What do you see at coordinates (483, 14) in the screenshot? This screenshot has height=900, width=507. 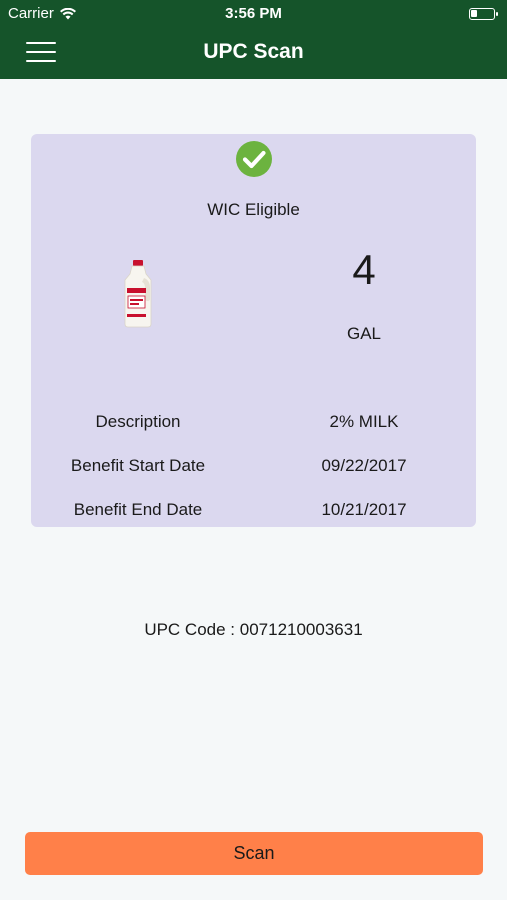 I see `battery-icon` at bounding box center [483, 14].